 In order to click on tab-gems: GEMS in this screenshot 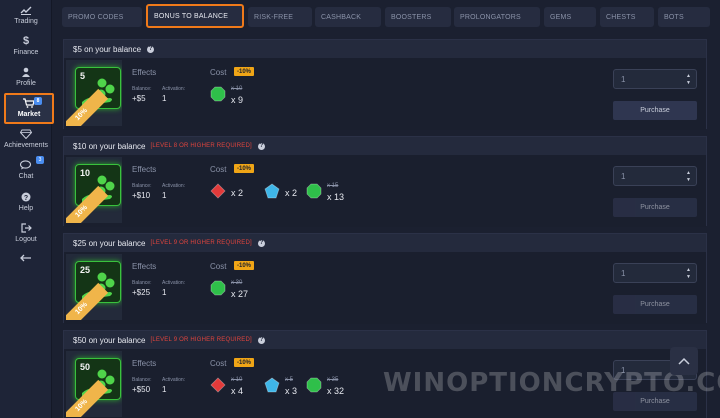, I will do `click(570, 17)`.